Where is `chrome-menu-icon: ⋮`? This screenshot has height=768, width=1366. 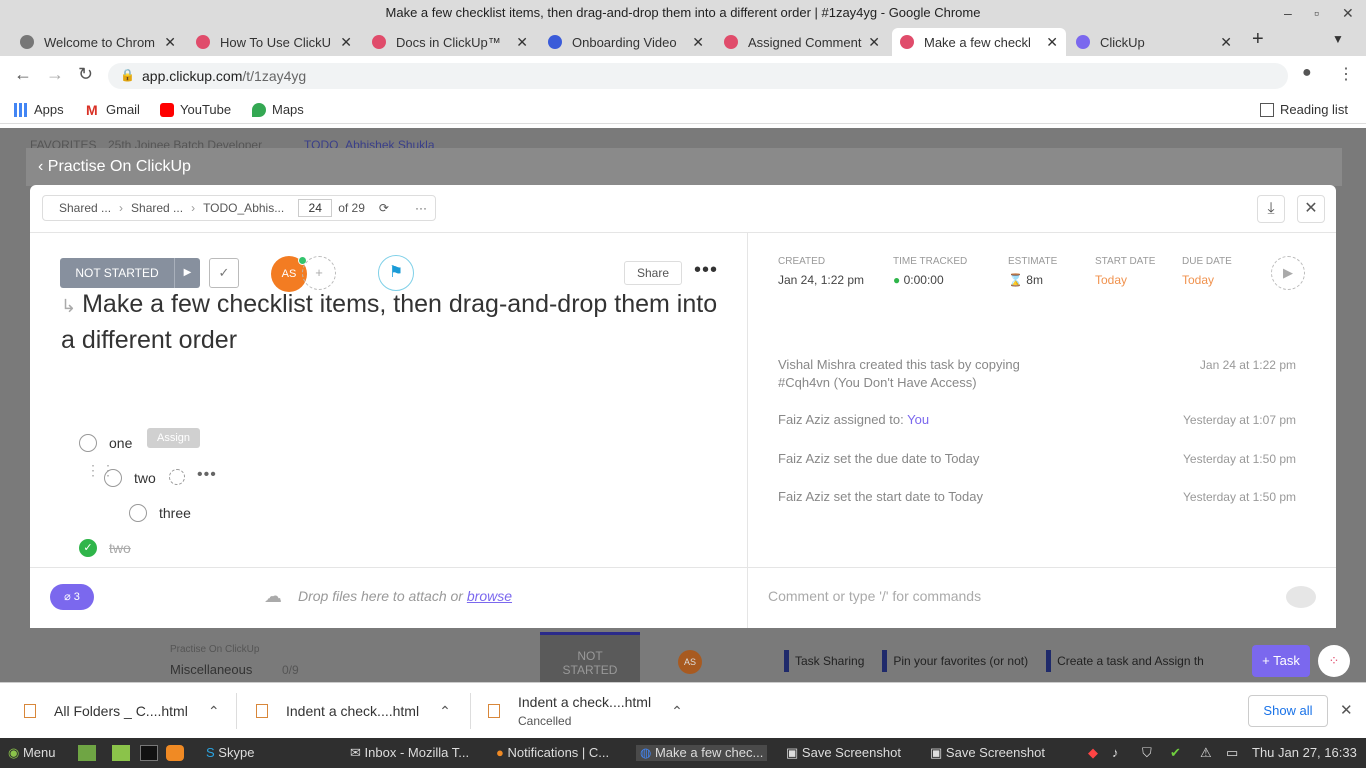 chrome-menu-icon: ⋮ is located at coordinates (1346, 74).